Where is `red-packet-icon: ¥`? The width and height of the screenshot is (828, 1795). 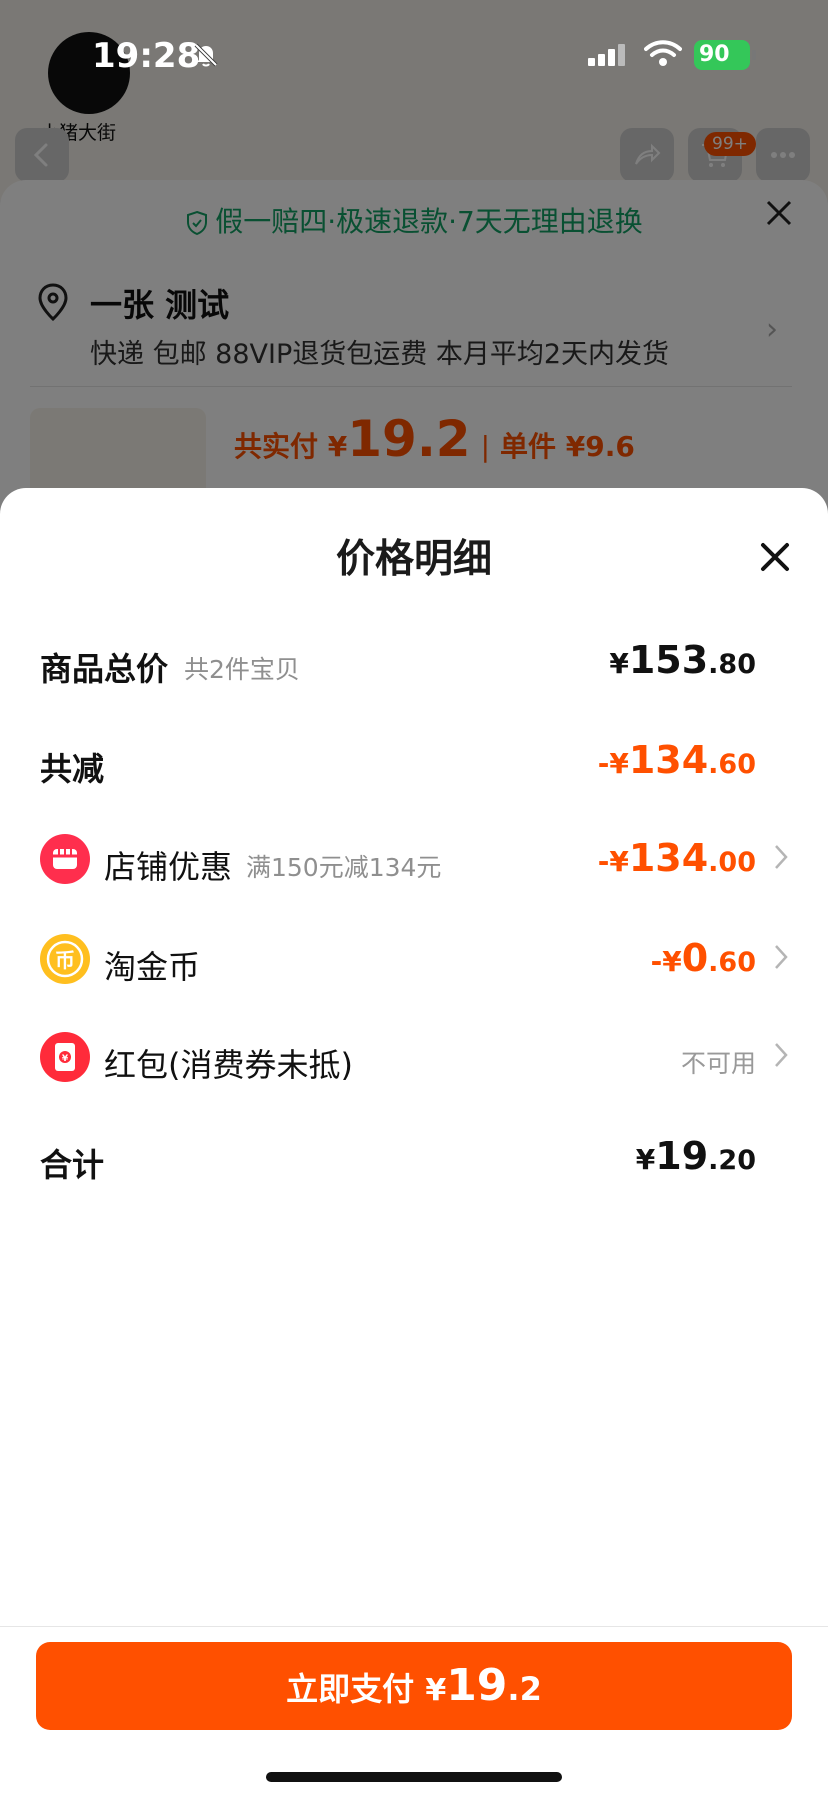 red-packet-icon: ¥ is located at coordinates (65, 1057).